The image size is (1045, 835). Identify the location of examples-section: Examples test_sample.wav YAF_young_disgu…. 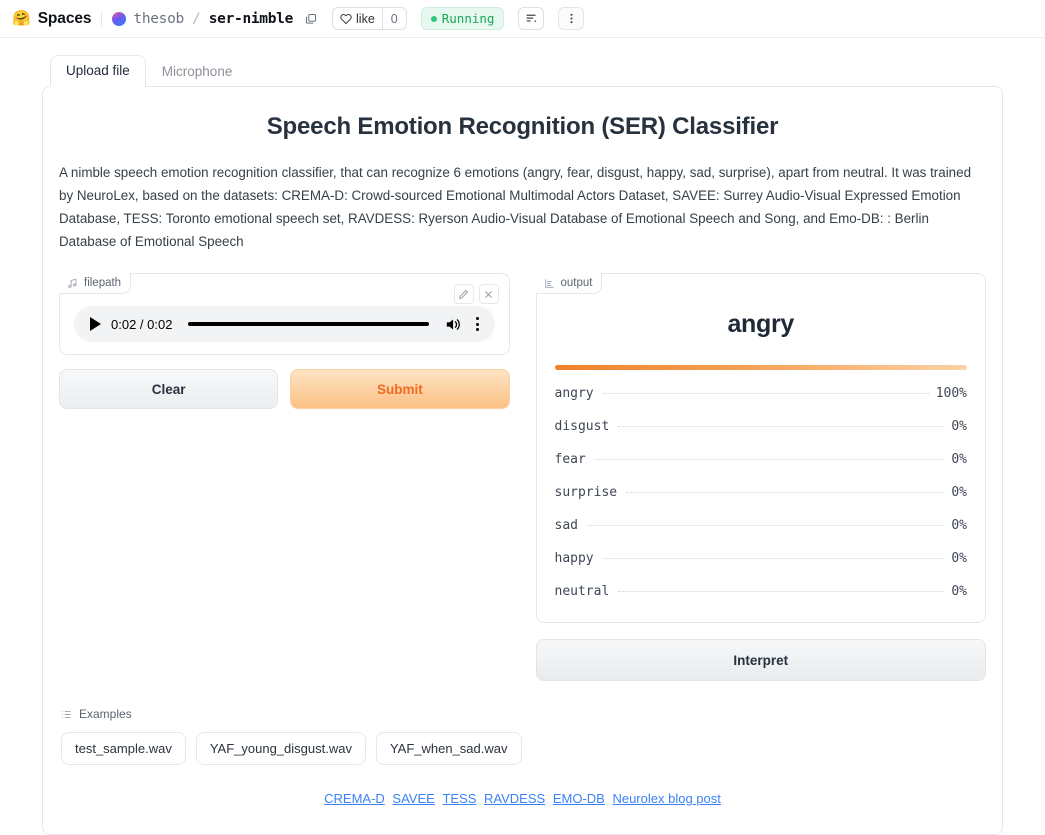
(522, 736).